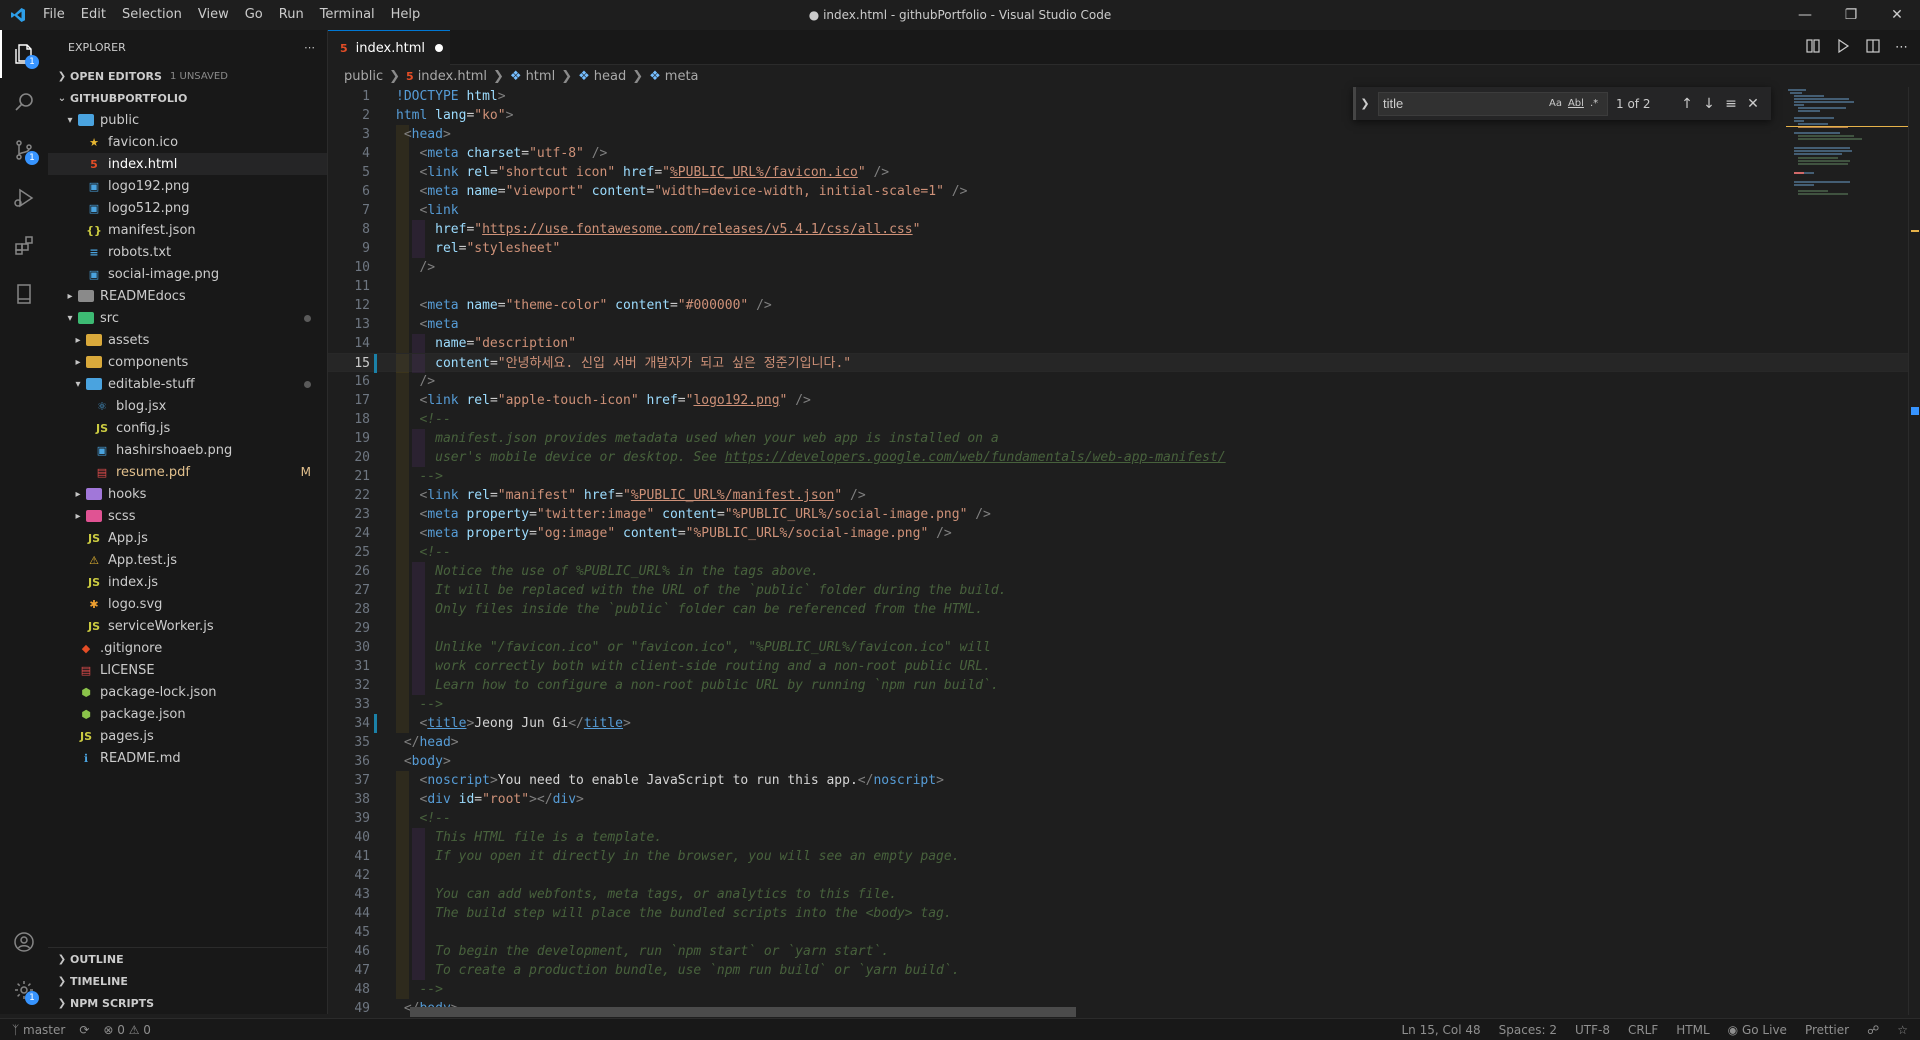 The image size is (1920, 1040). I want to click on tree-item: ★ favicon.ico, so click(187, 142).